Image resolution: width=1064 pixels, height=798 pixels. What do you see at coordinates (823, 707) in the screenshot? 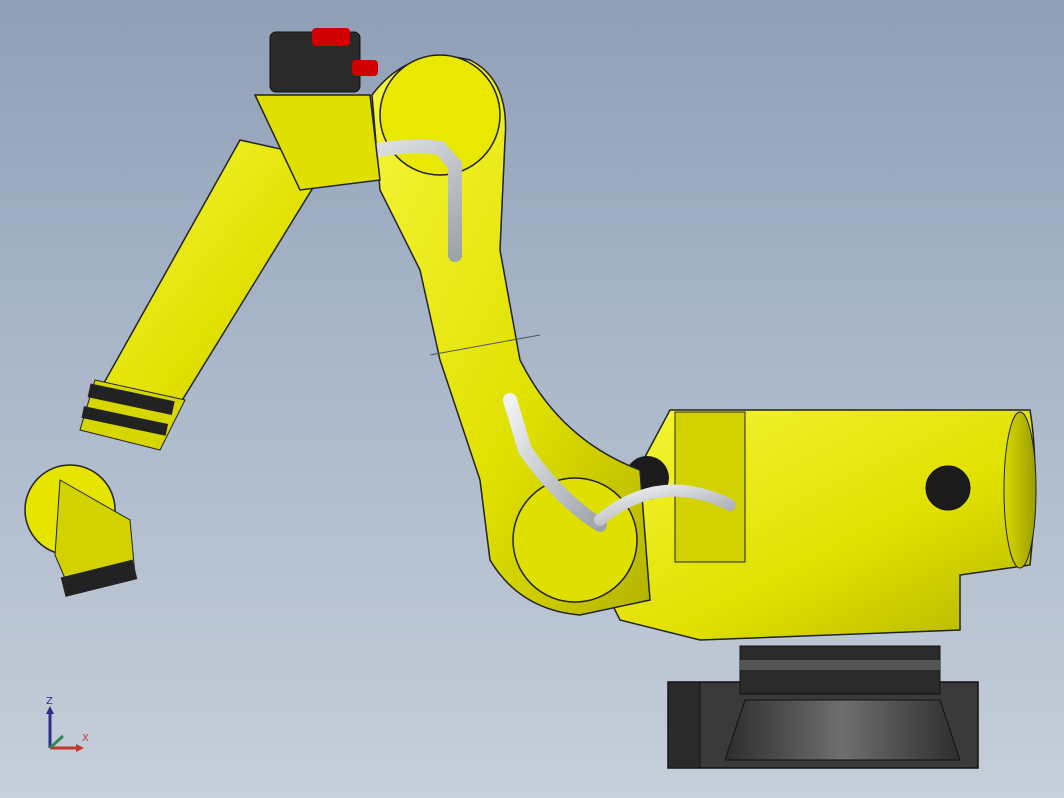
I see `robot-base` at bounding box center [823, 707].